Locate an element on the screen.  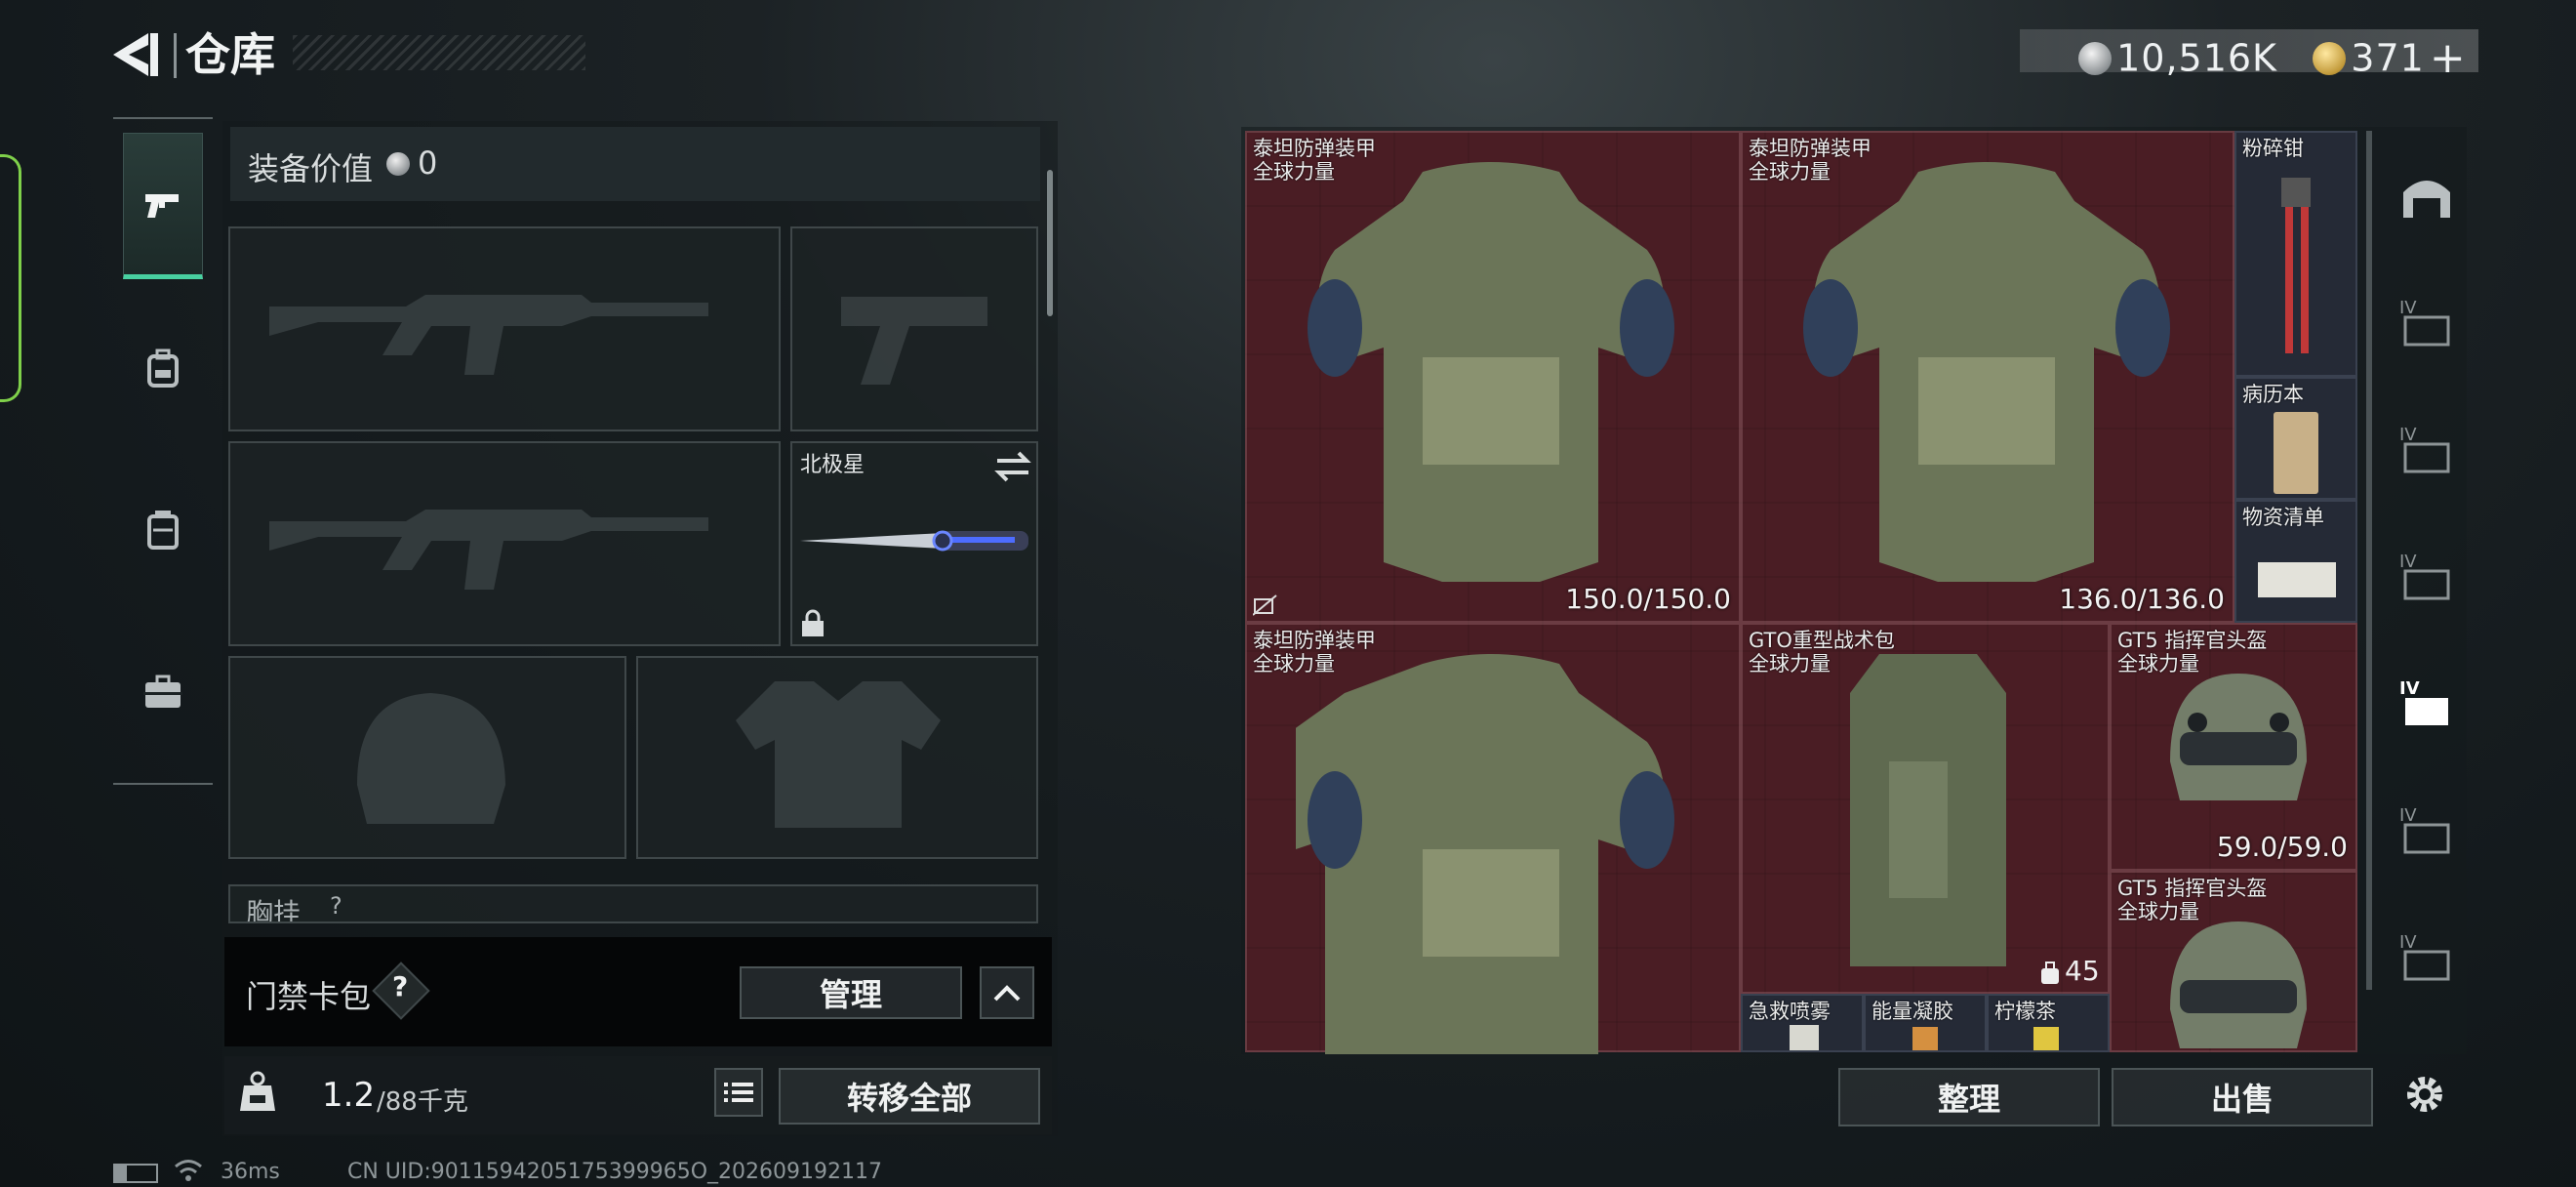
grid-item: 柠檬茶 is located at coordinates (2048, 1023).